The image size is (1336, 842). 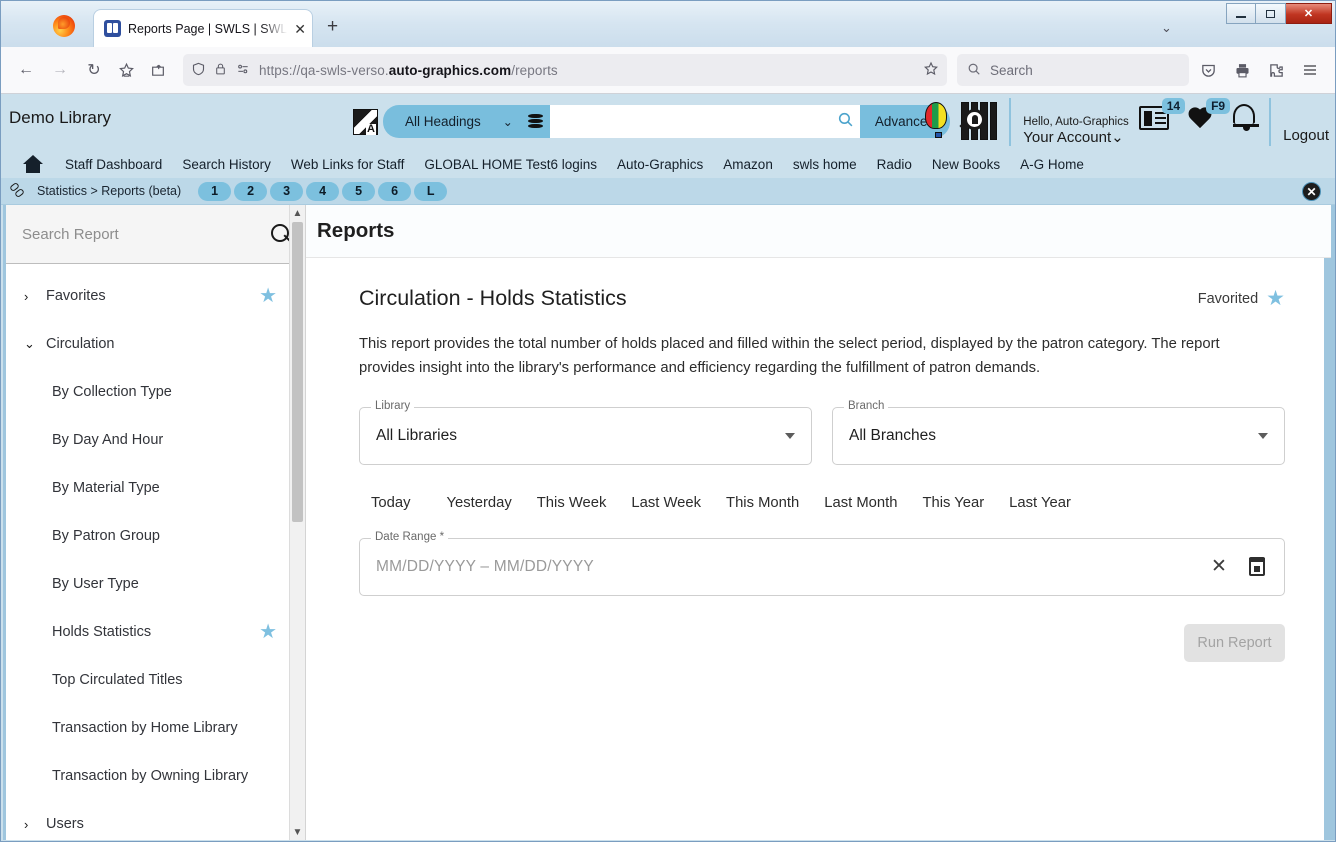 What do you see at coordinates (938, 122) in the screenshot?
I see `hot-air-balloon-icon` at bounding box center [938, 122].